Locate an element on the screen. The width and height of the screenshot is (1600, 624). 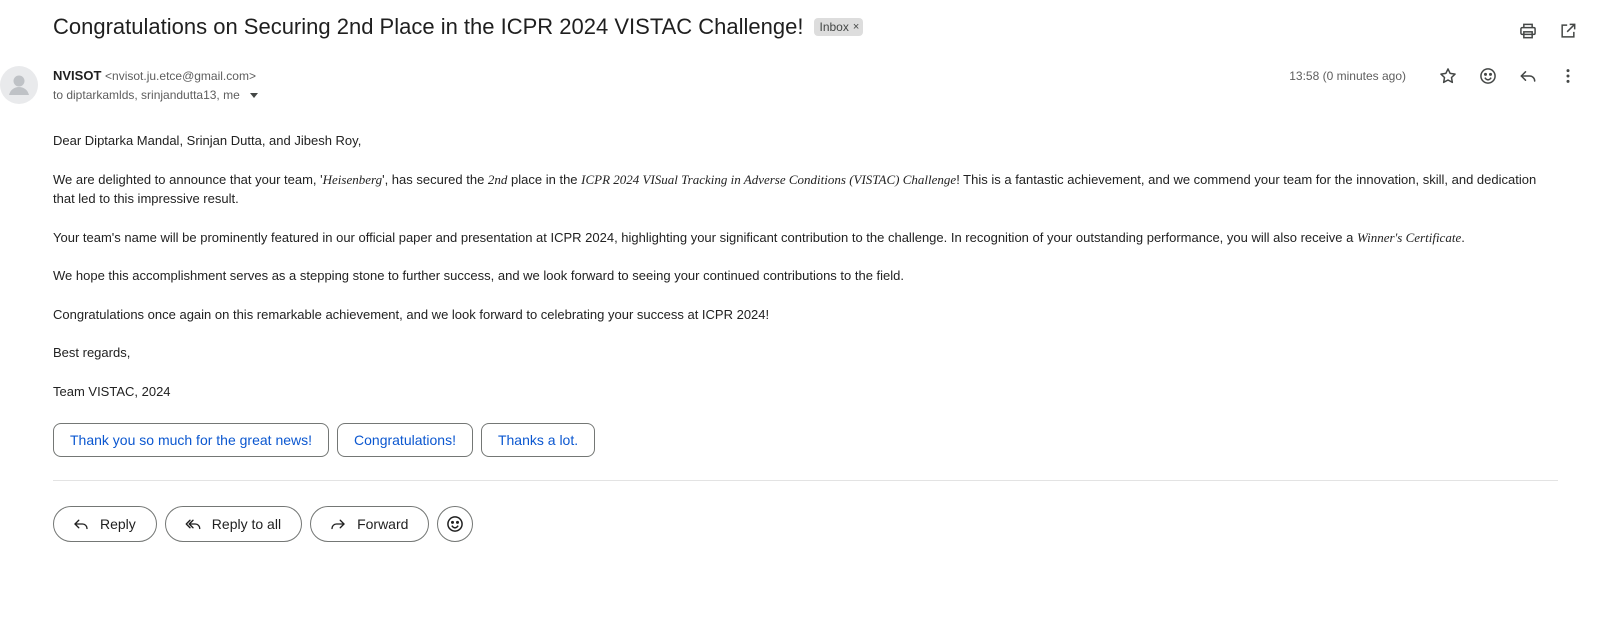
smiley-icon is located at coordinates (455, 524).